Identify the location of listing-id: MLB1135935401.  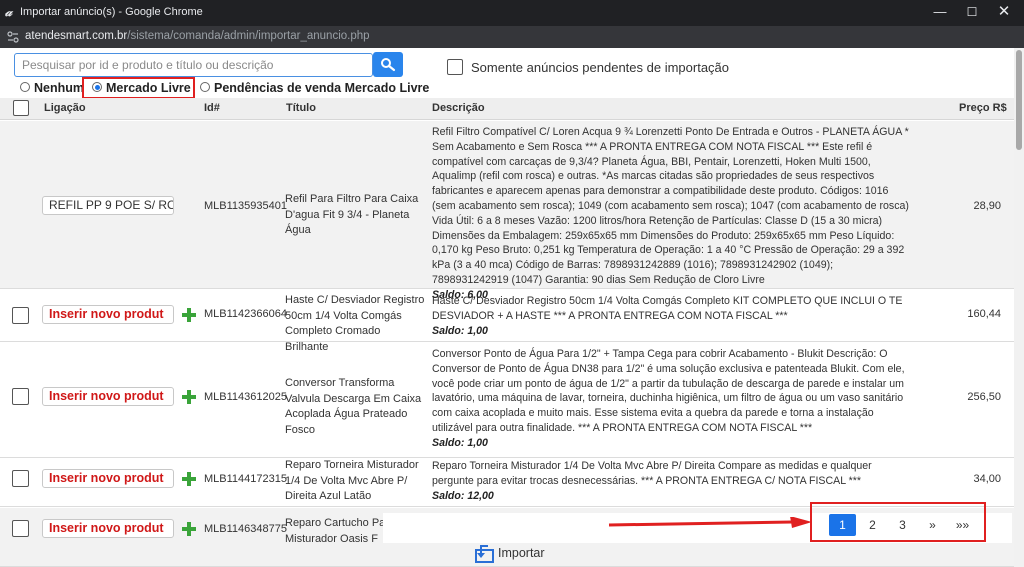
(245, 206).